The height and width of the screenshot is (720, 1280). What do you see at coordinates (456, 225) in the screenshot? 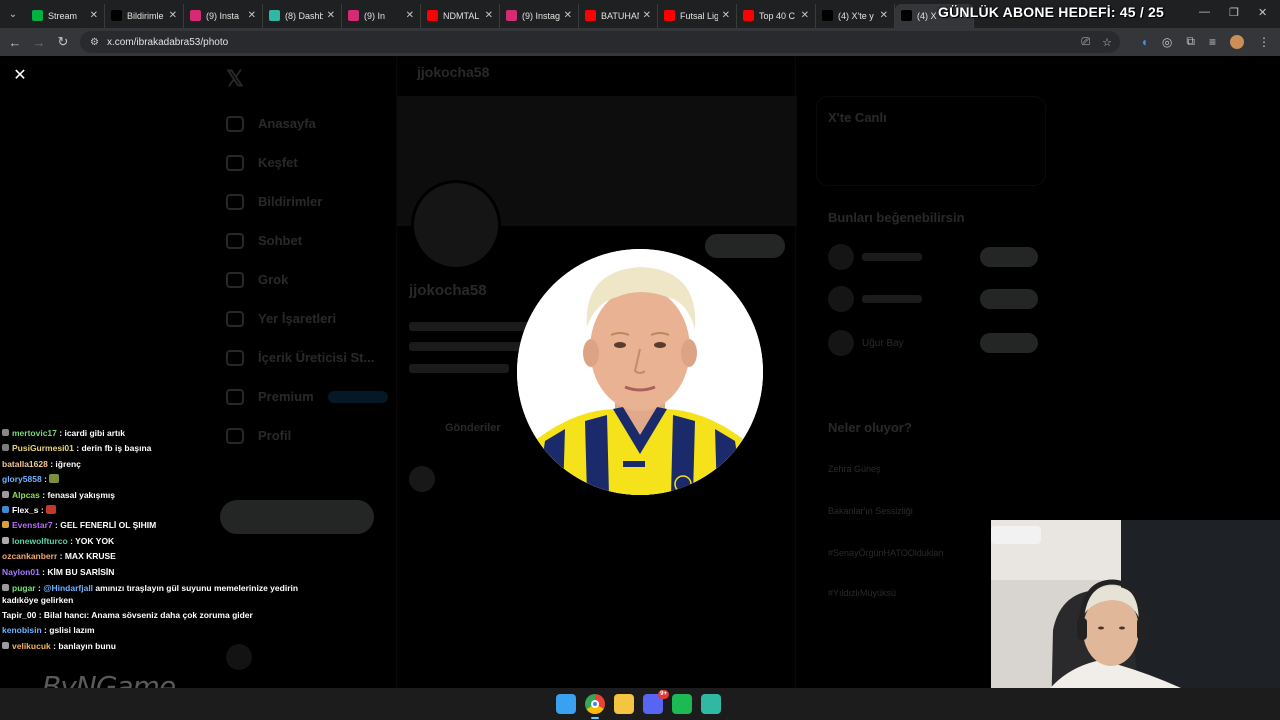
I see `profile-avatar` at bounding box center [456, 225].